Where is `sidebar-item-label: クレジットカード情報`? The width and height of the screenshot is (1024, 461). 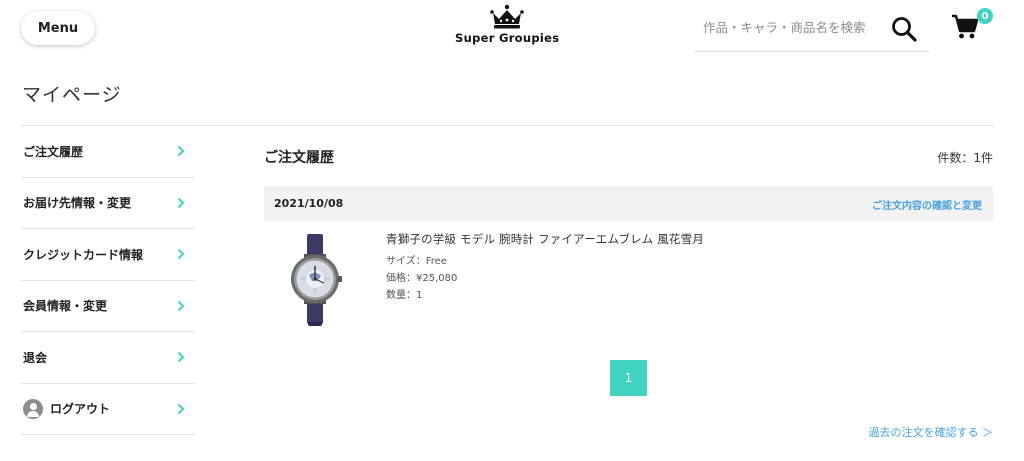
sidebar-item-label: クレジットカード情報 is located at coordinates (83, 254).